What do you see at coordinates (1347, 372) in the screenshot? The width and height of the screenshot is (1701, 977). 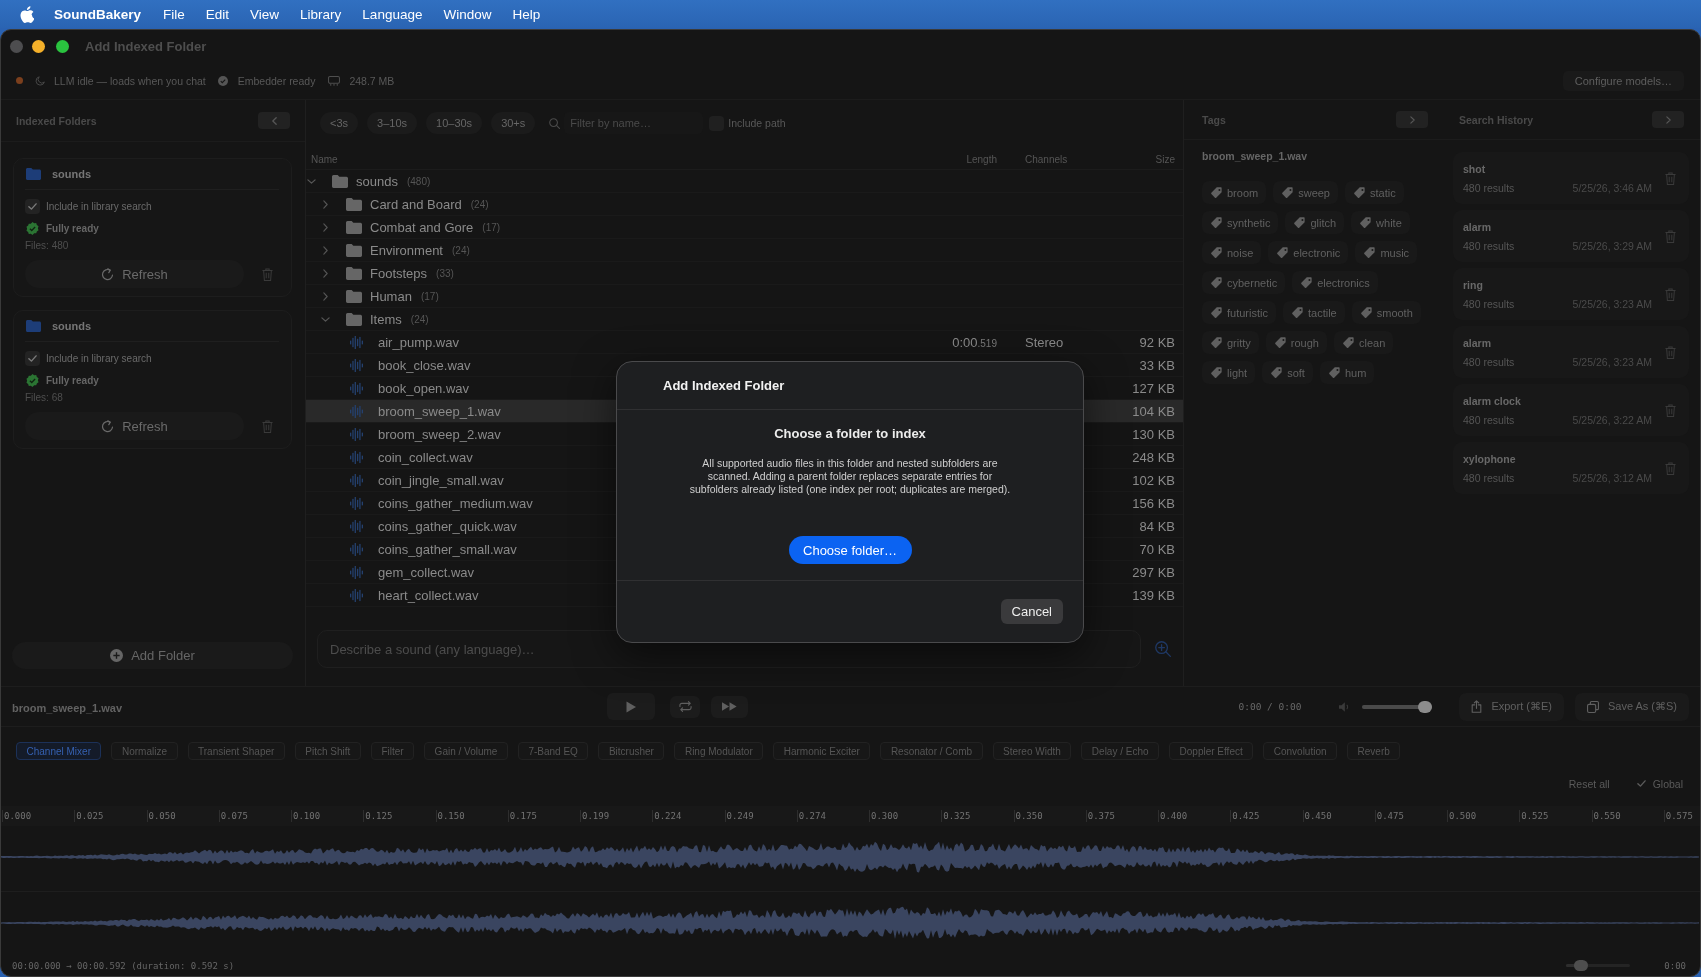 I see `tag-chip: hum` at bounding box center [1347, 372].